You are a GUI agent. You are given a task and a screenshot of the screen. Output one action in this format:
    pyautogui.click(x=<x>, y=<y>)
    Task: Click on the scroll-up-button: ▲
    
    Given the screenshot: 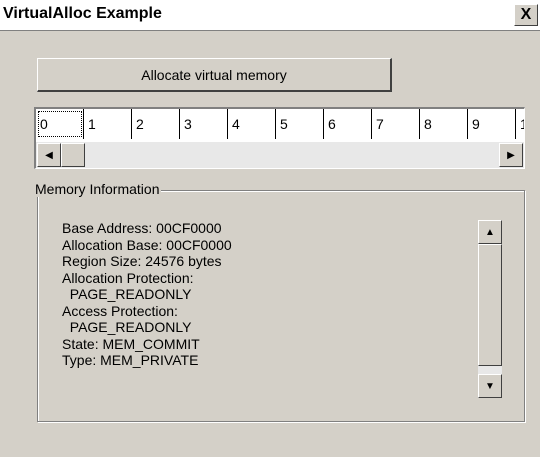 What is the action you would take?
    pyautogui.click(x=490, y=232)
    